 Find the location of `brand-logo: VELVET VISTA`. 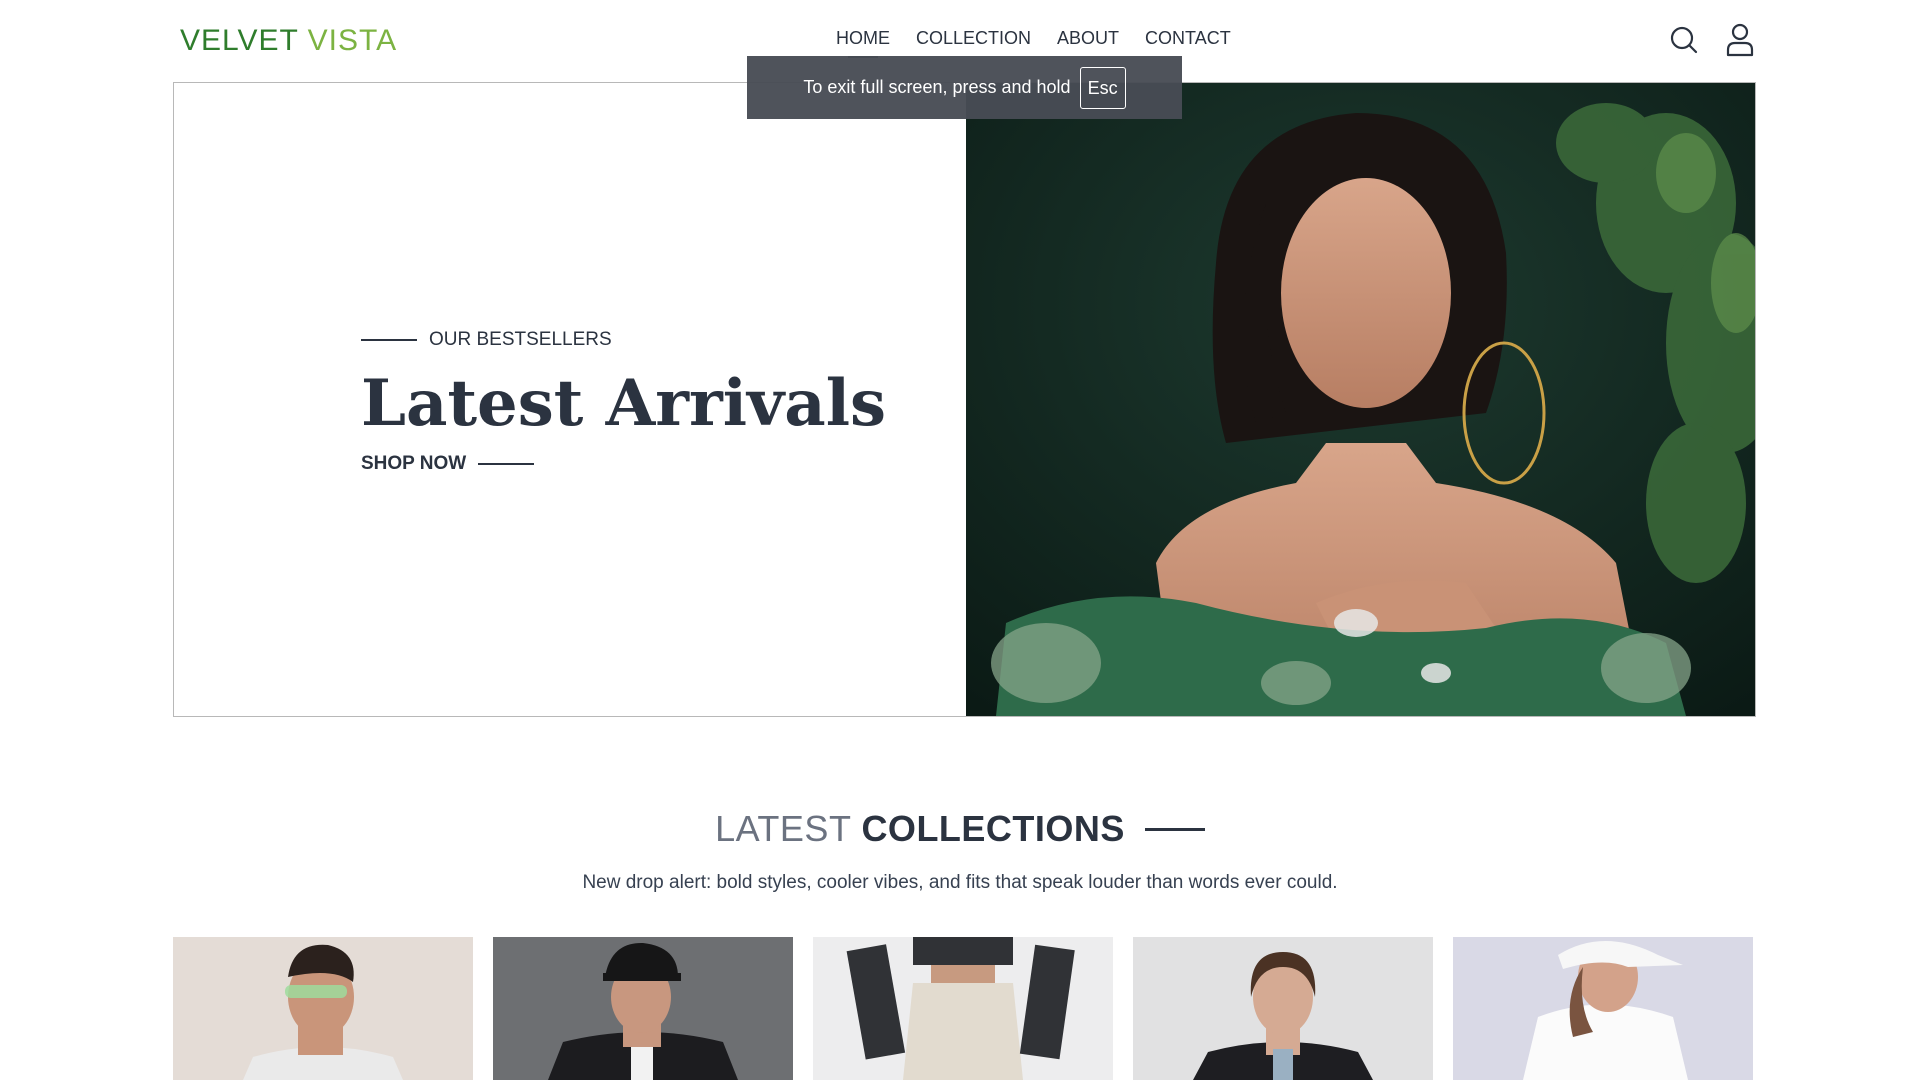

brand-logo: VELVET VISTA is located at coordinates (288, 41).